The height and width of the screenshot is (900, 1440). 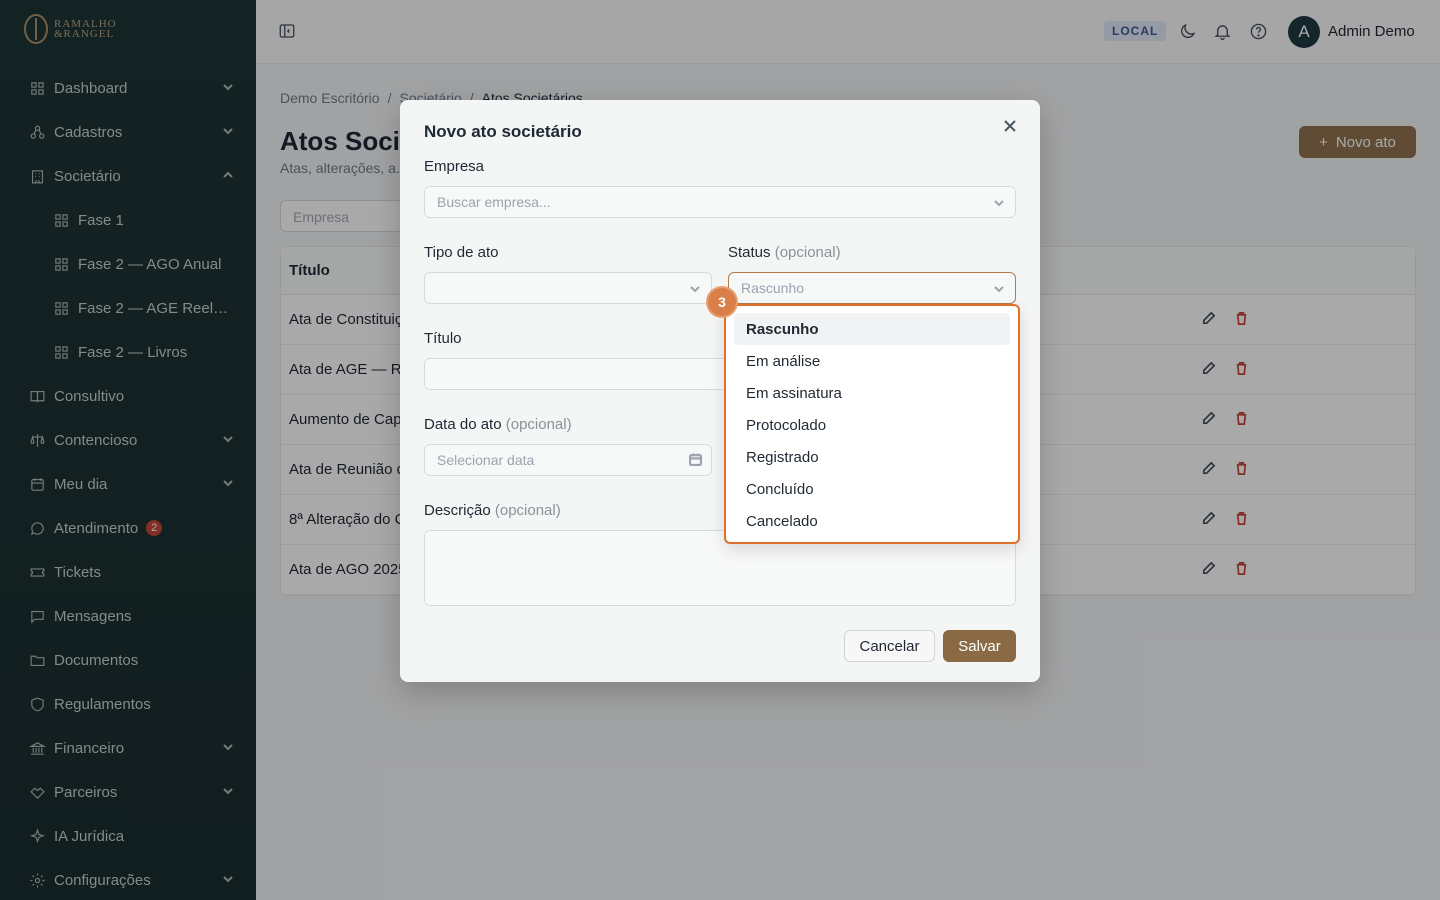 I want to click on tipo-select, so click(x=568, y=288).